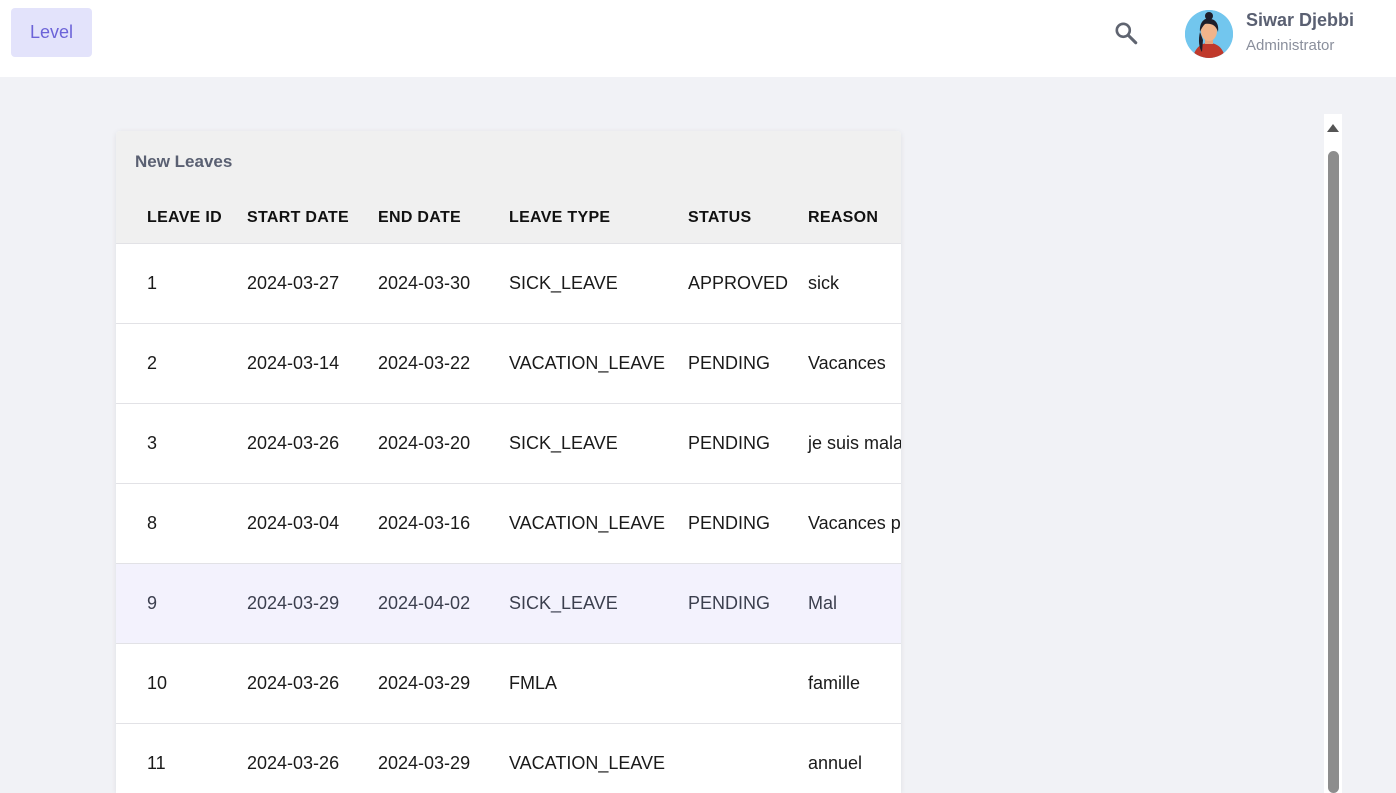 The image size is (1396, 793). I want to click on cell-end-date: 2024-03-30, so click(424, 283).